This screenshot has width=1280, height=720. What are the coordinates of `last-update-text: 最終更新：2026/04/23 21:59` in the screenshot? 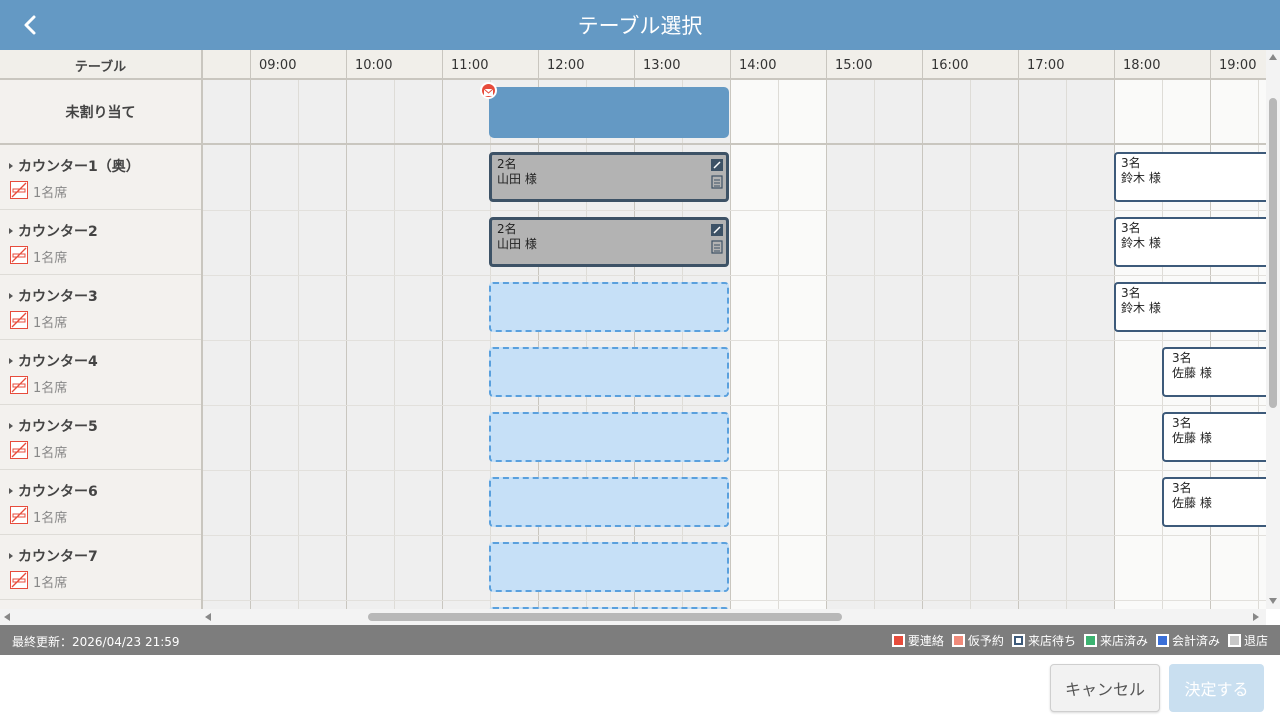 It's located at (96, 642).